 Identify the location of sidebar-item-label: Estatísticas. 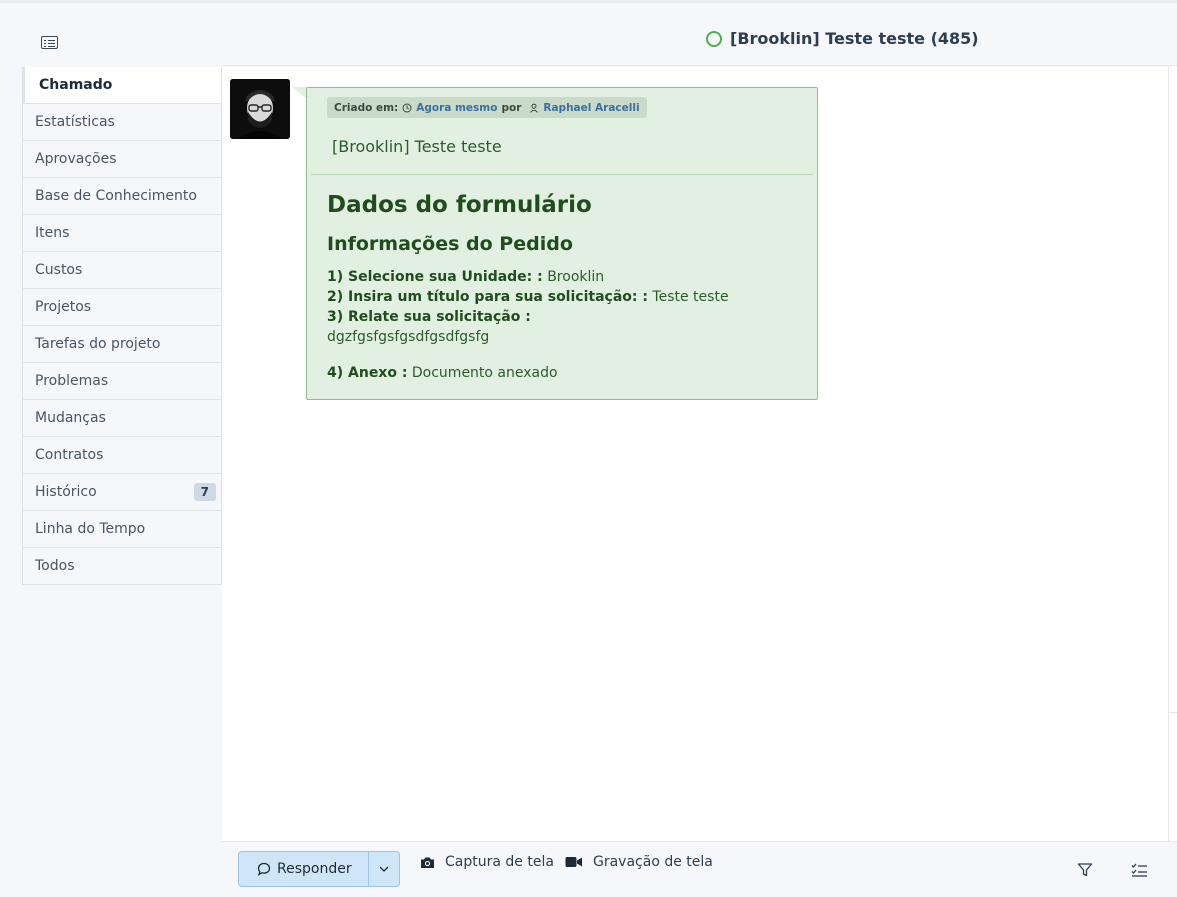
(75, 122).